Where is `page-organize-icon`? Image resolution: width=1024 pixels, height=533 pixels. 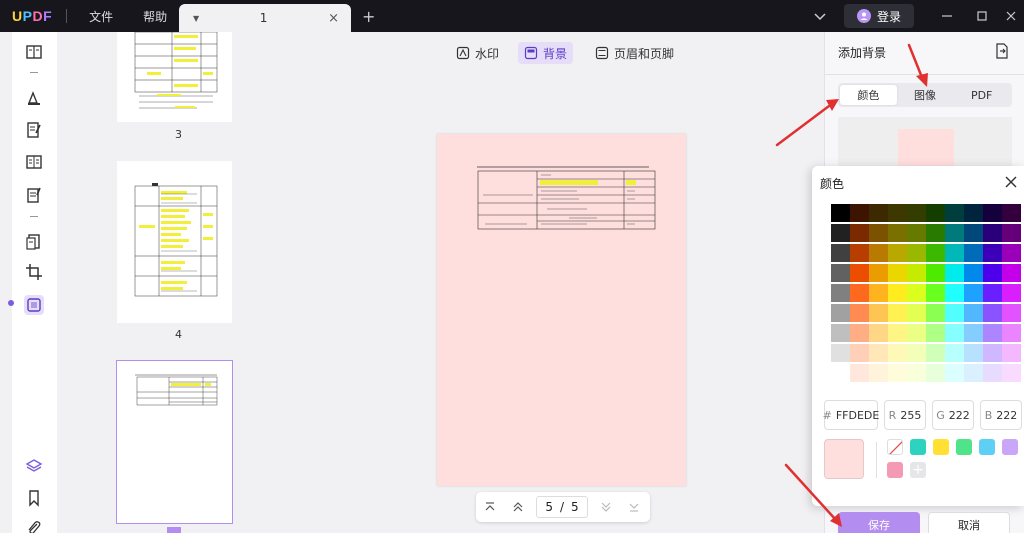
page-organize-icon is located at coordinates (34, 162).